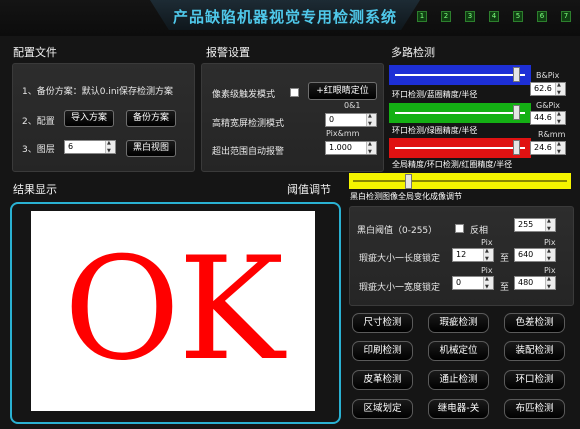  I want to click on blue-channel-unit: B&Pix, so click(548, 75).